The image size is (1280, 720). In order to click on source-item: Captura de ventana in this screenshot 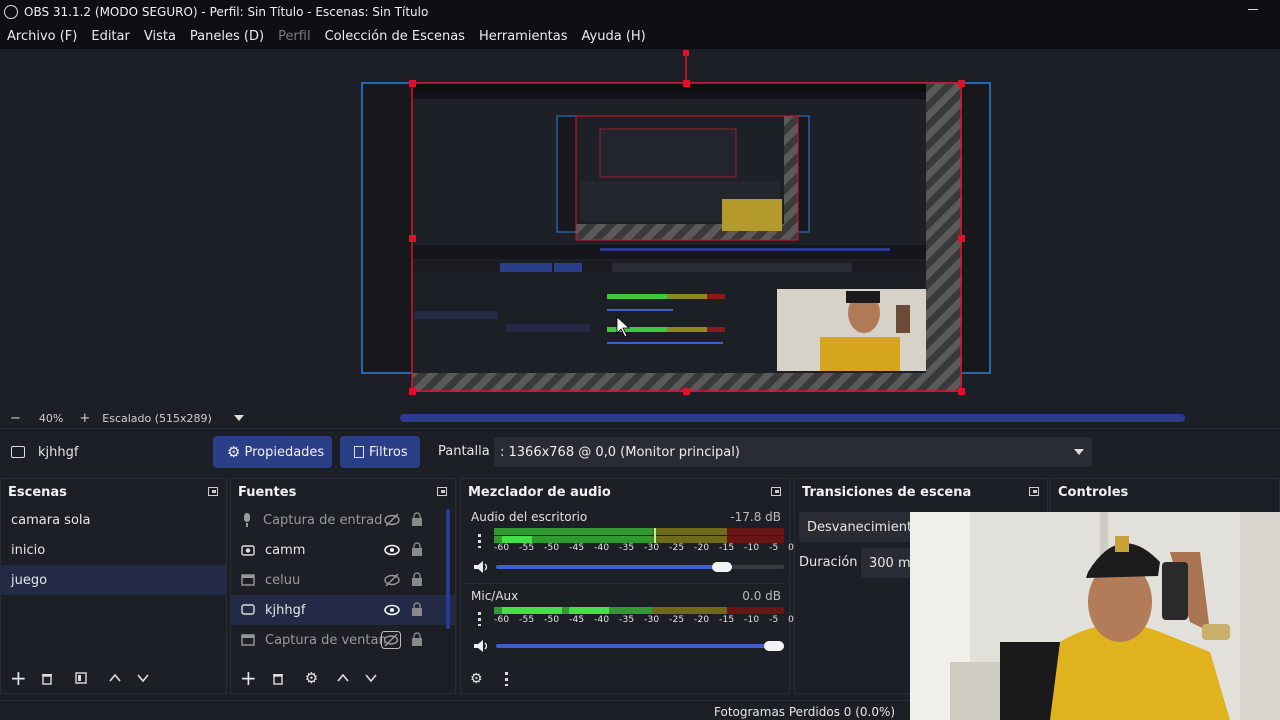, I will do `click(343, 640)`.